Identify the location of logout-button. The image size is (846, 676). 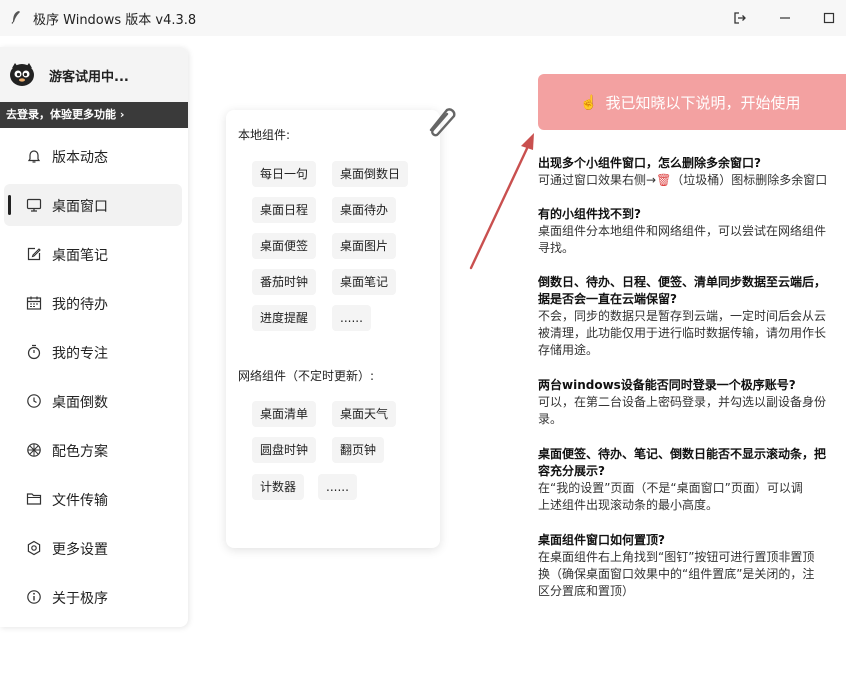
(740, 18).